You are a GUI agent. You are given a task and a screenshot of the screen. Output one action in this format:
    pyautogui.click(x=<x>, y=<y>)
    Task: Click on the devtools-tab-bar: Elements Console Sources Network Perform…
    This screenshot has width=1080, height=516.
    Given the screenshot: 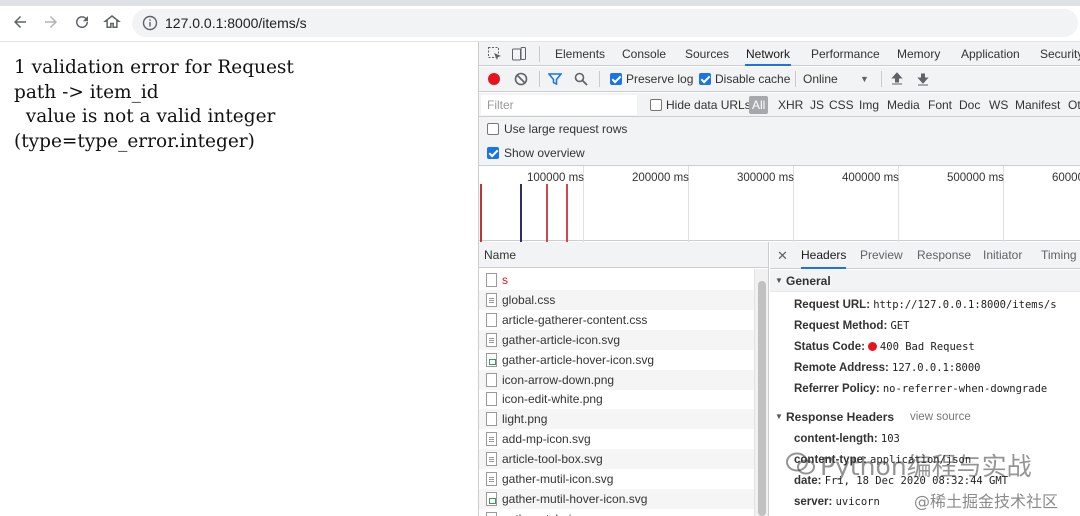 What is the action you would take?
    pyautogui.click(x=779, y=54)
    